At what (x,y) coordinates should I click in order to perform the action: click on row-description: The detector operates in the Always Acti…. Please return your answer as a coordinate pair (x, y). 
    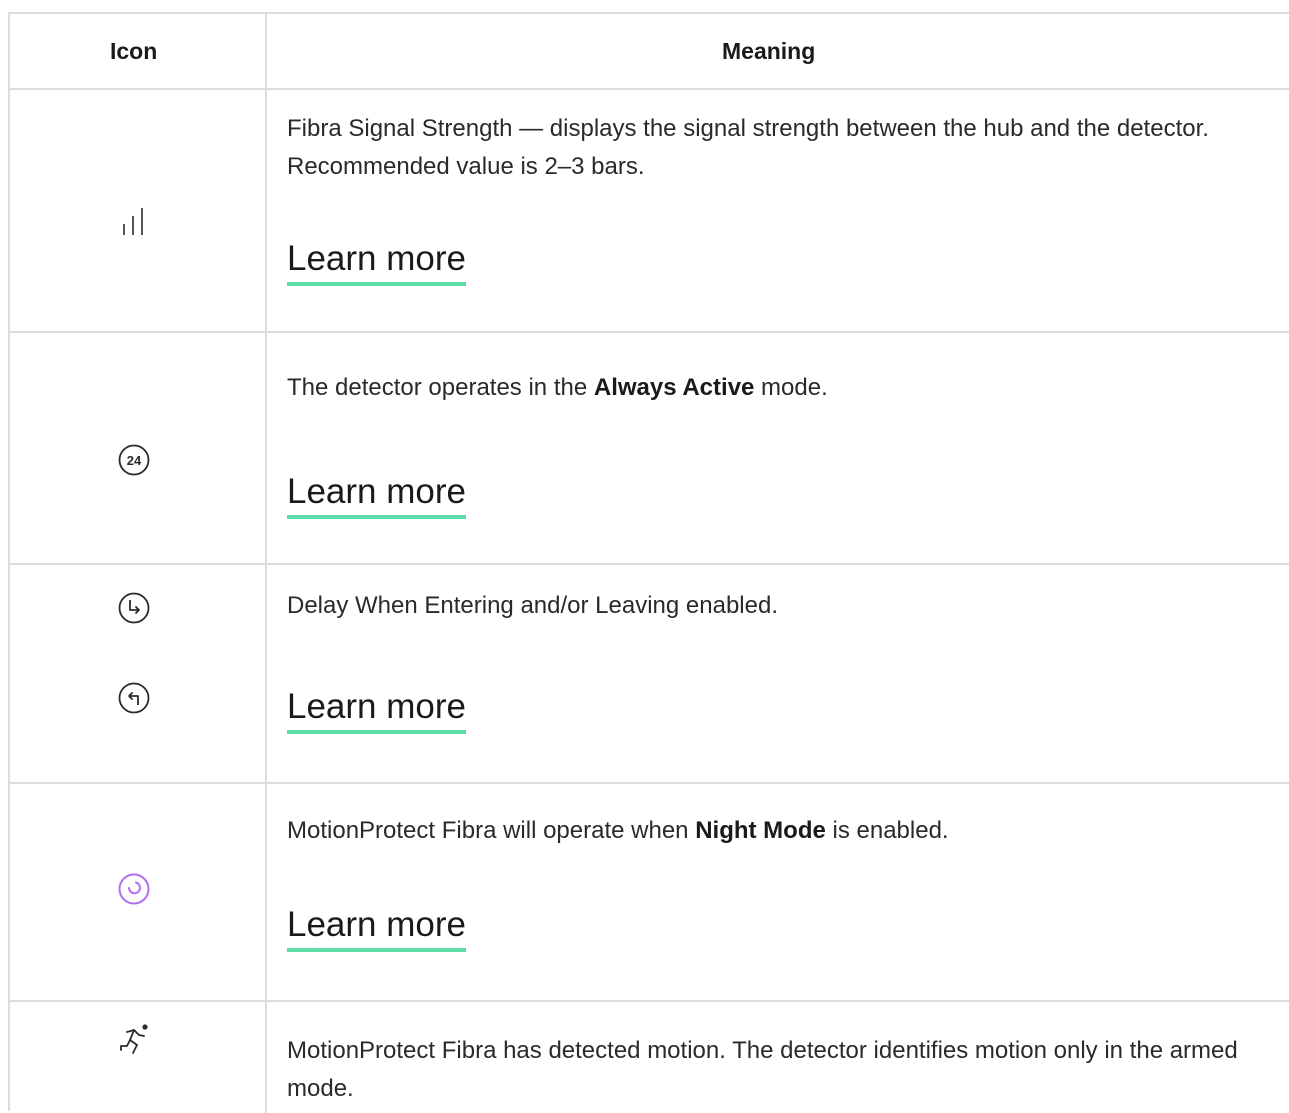
    Looking at the image, I should click on (777, 388).